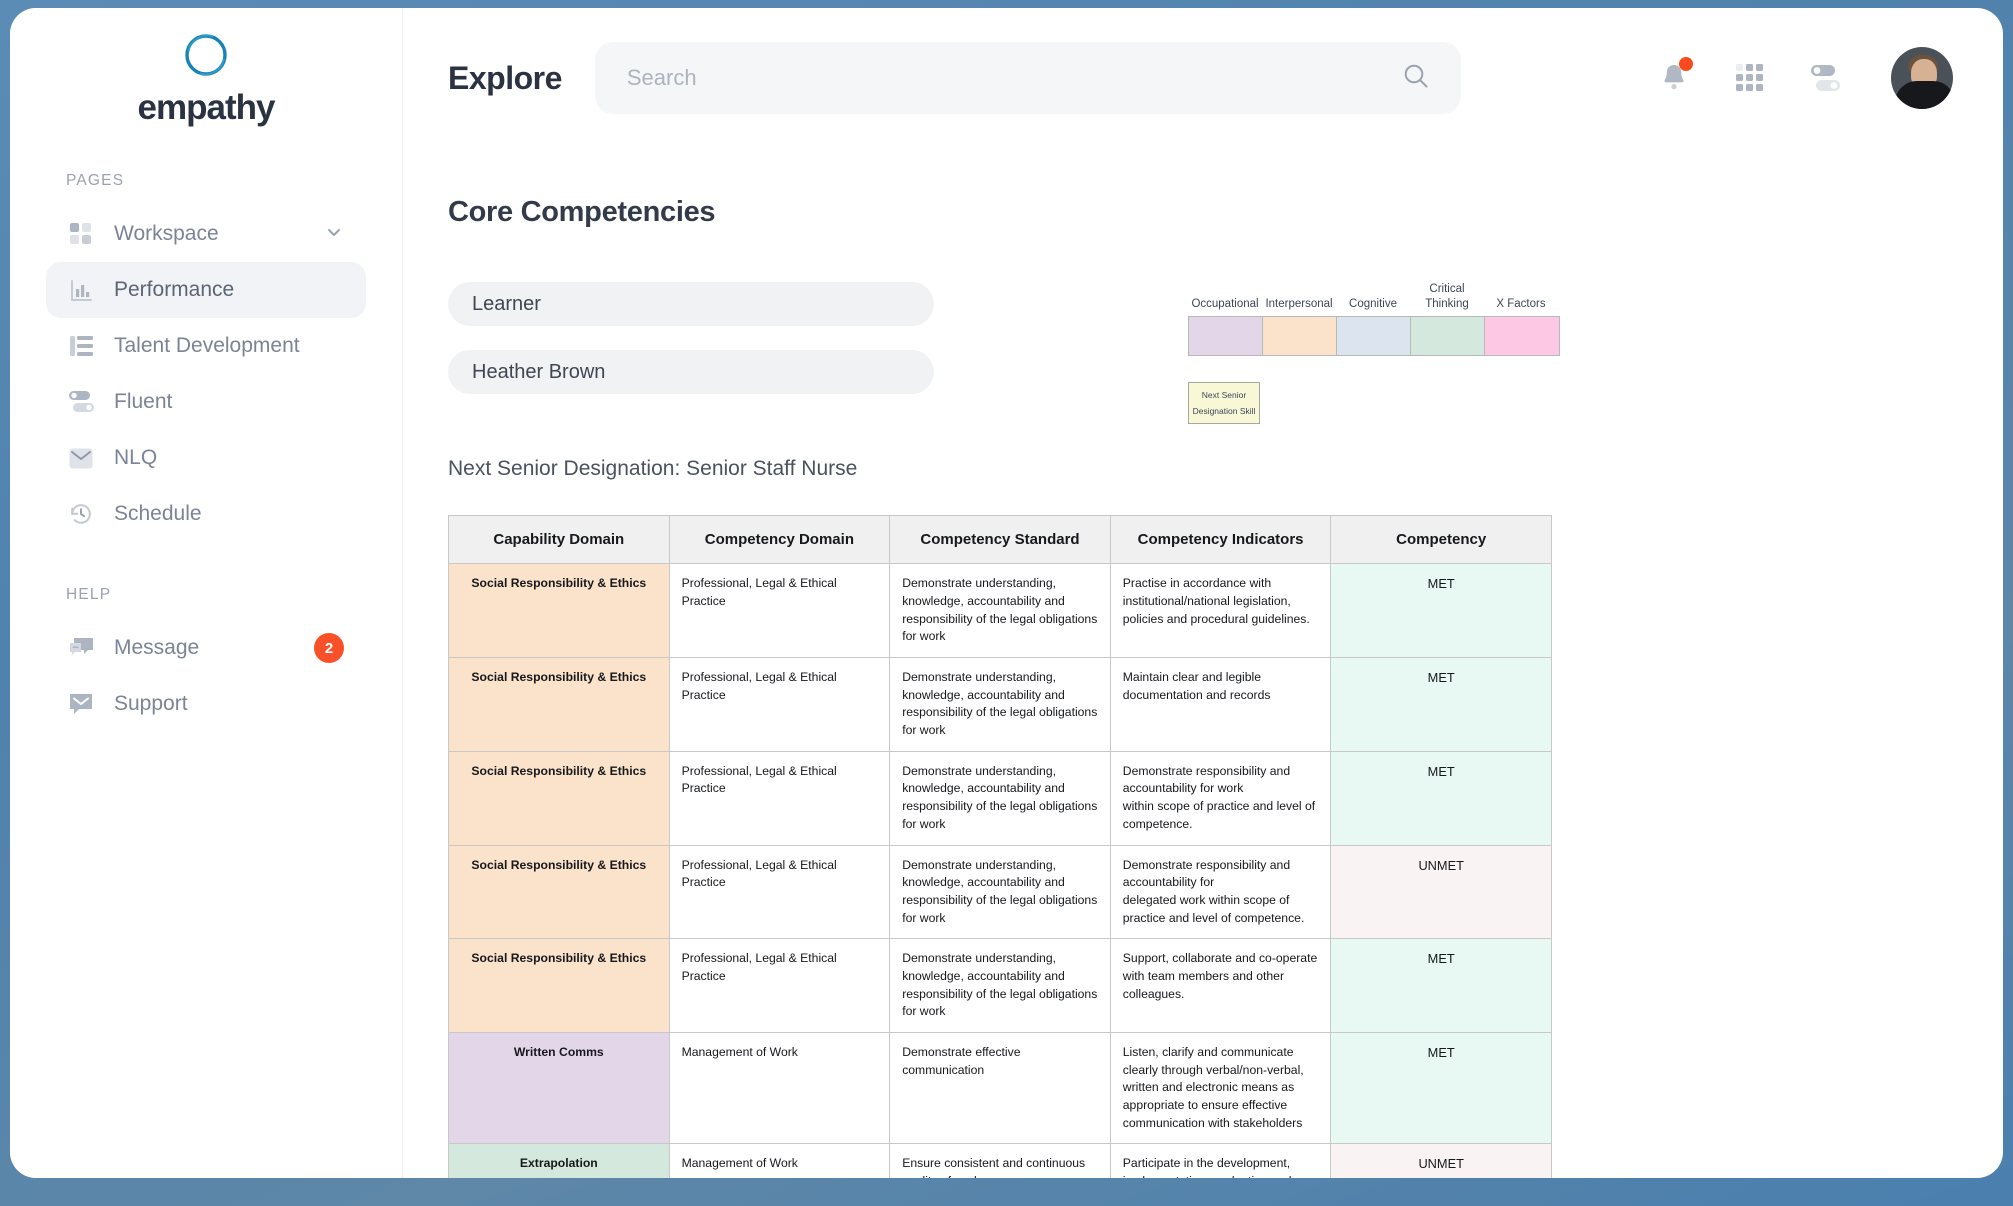 The height and width of the screenshot is (1206, 2013). Describe the element at coordinates (1441, 892) in the screenshot. I see `cell-competency-status: UNMET` at that location.